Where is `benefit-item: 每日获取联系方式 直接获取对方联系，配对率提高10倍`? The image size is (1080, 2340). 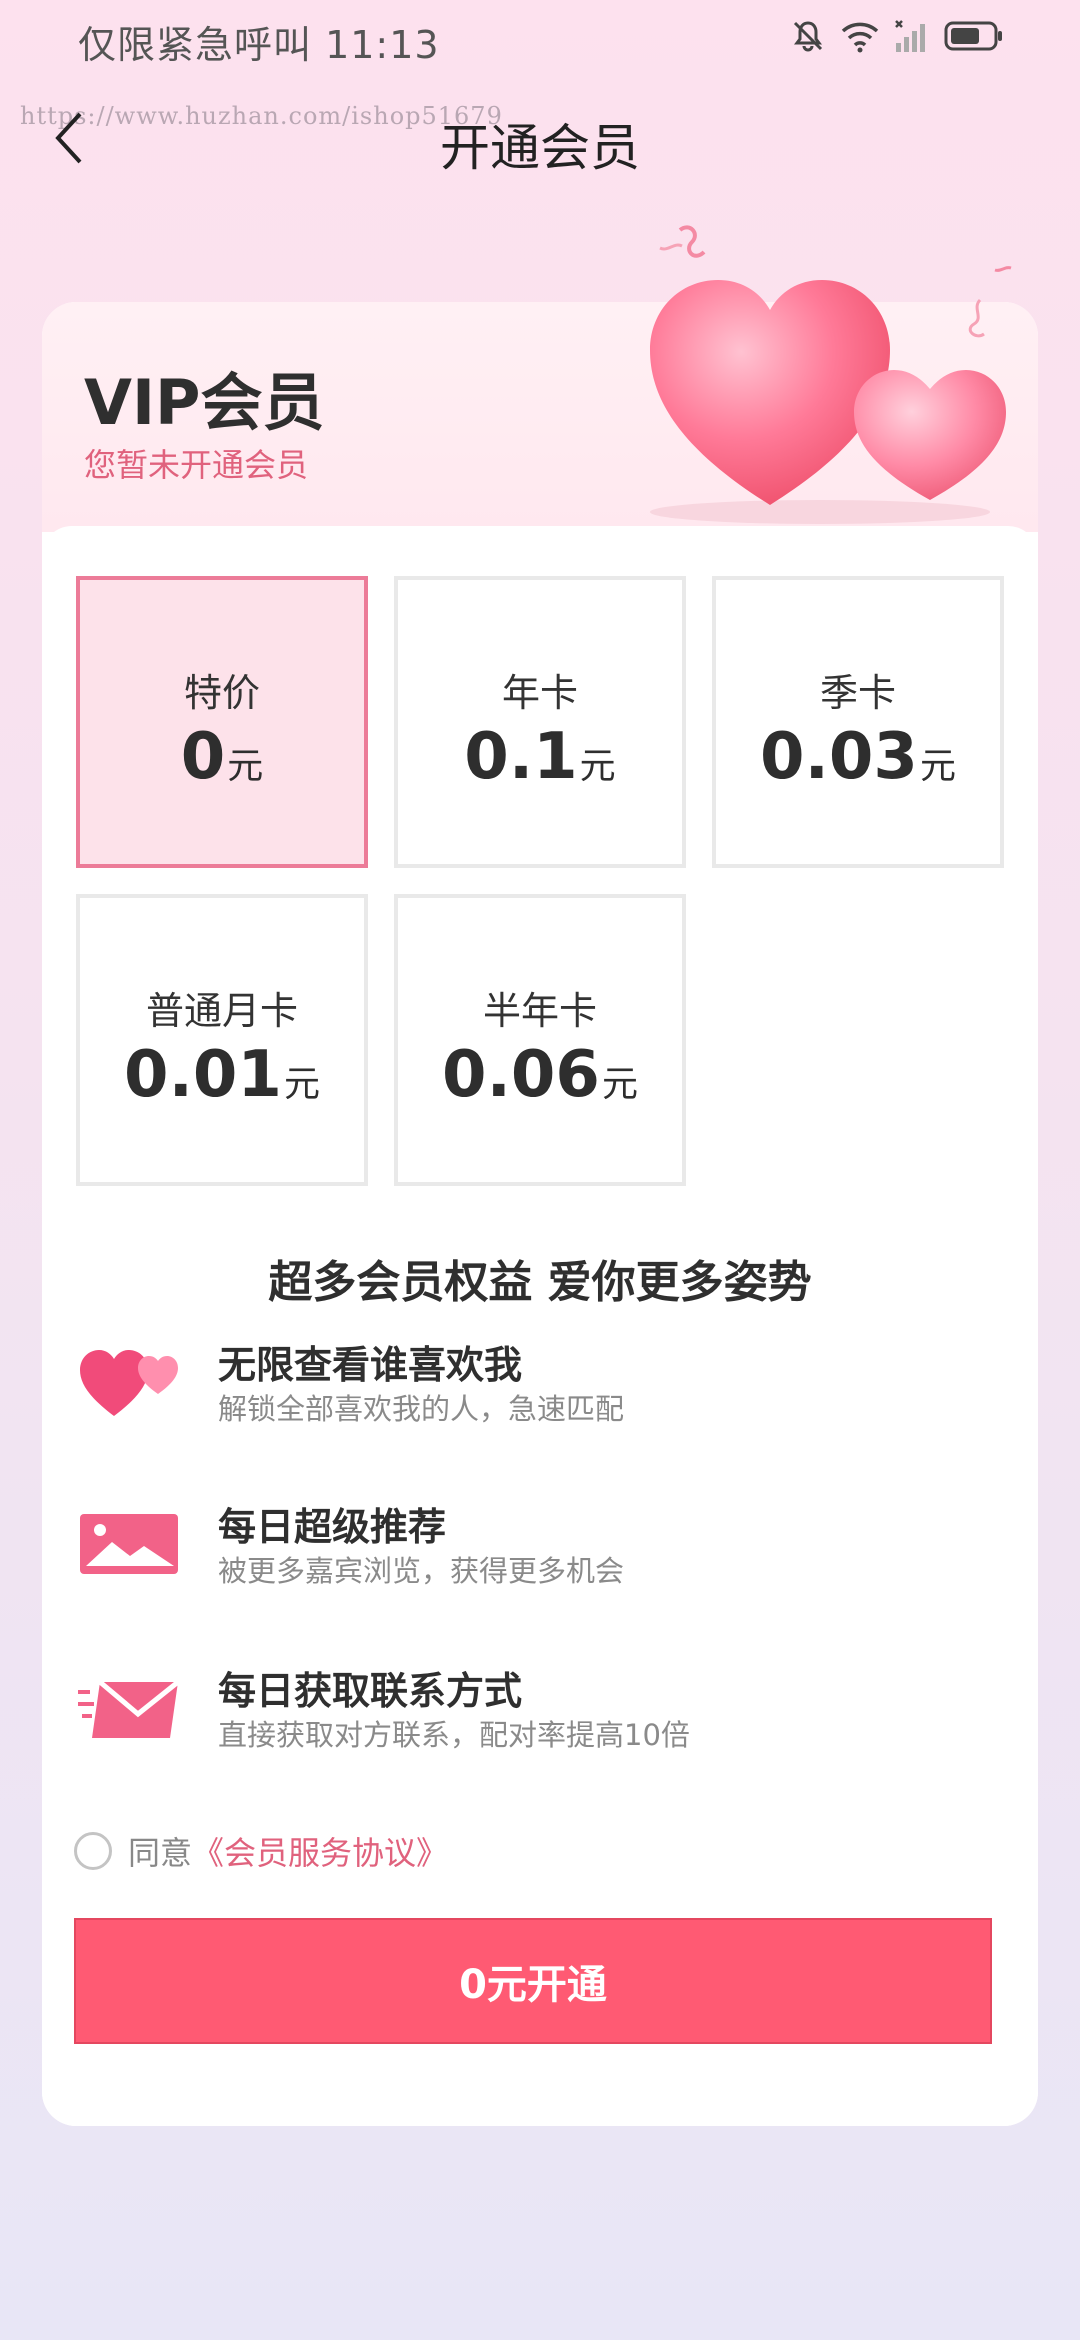
benefit-item: 每日获取联系方式 直接获取对方联系，配对率提高10倍 is located at coordinates (536, 1715).